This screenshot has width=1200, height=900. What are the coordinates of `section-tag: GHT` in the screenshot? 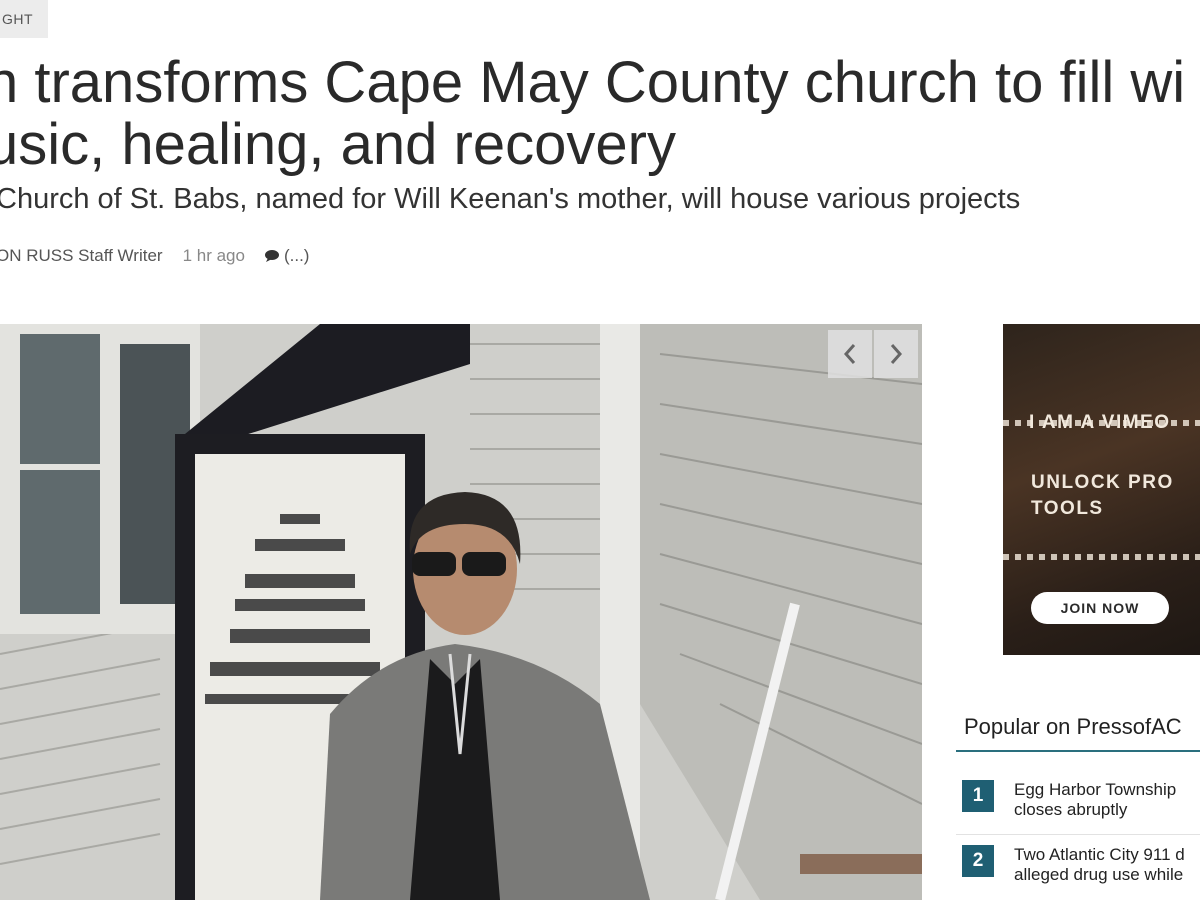 It's located at (24, 19).